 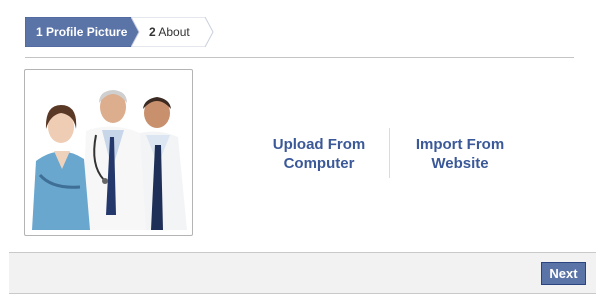 I want to click on next-button: Next, so click(x=563, y=273).